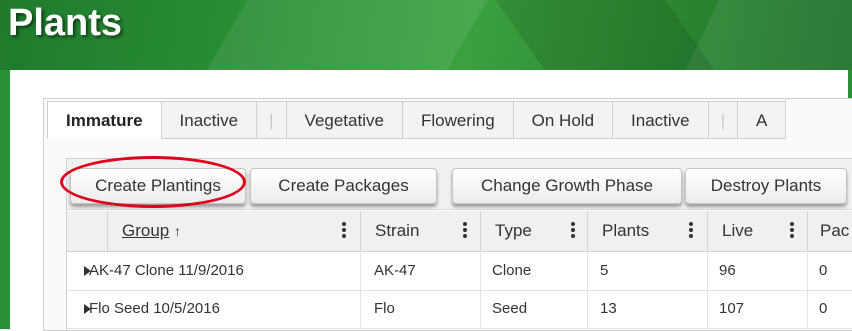 The width and height of the screenshot is (852, 331). Describe the element at coordinates (608, 308) in the screenshot. I see `cell-plants: 13` at that location.